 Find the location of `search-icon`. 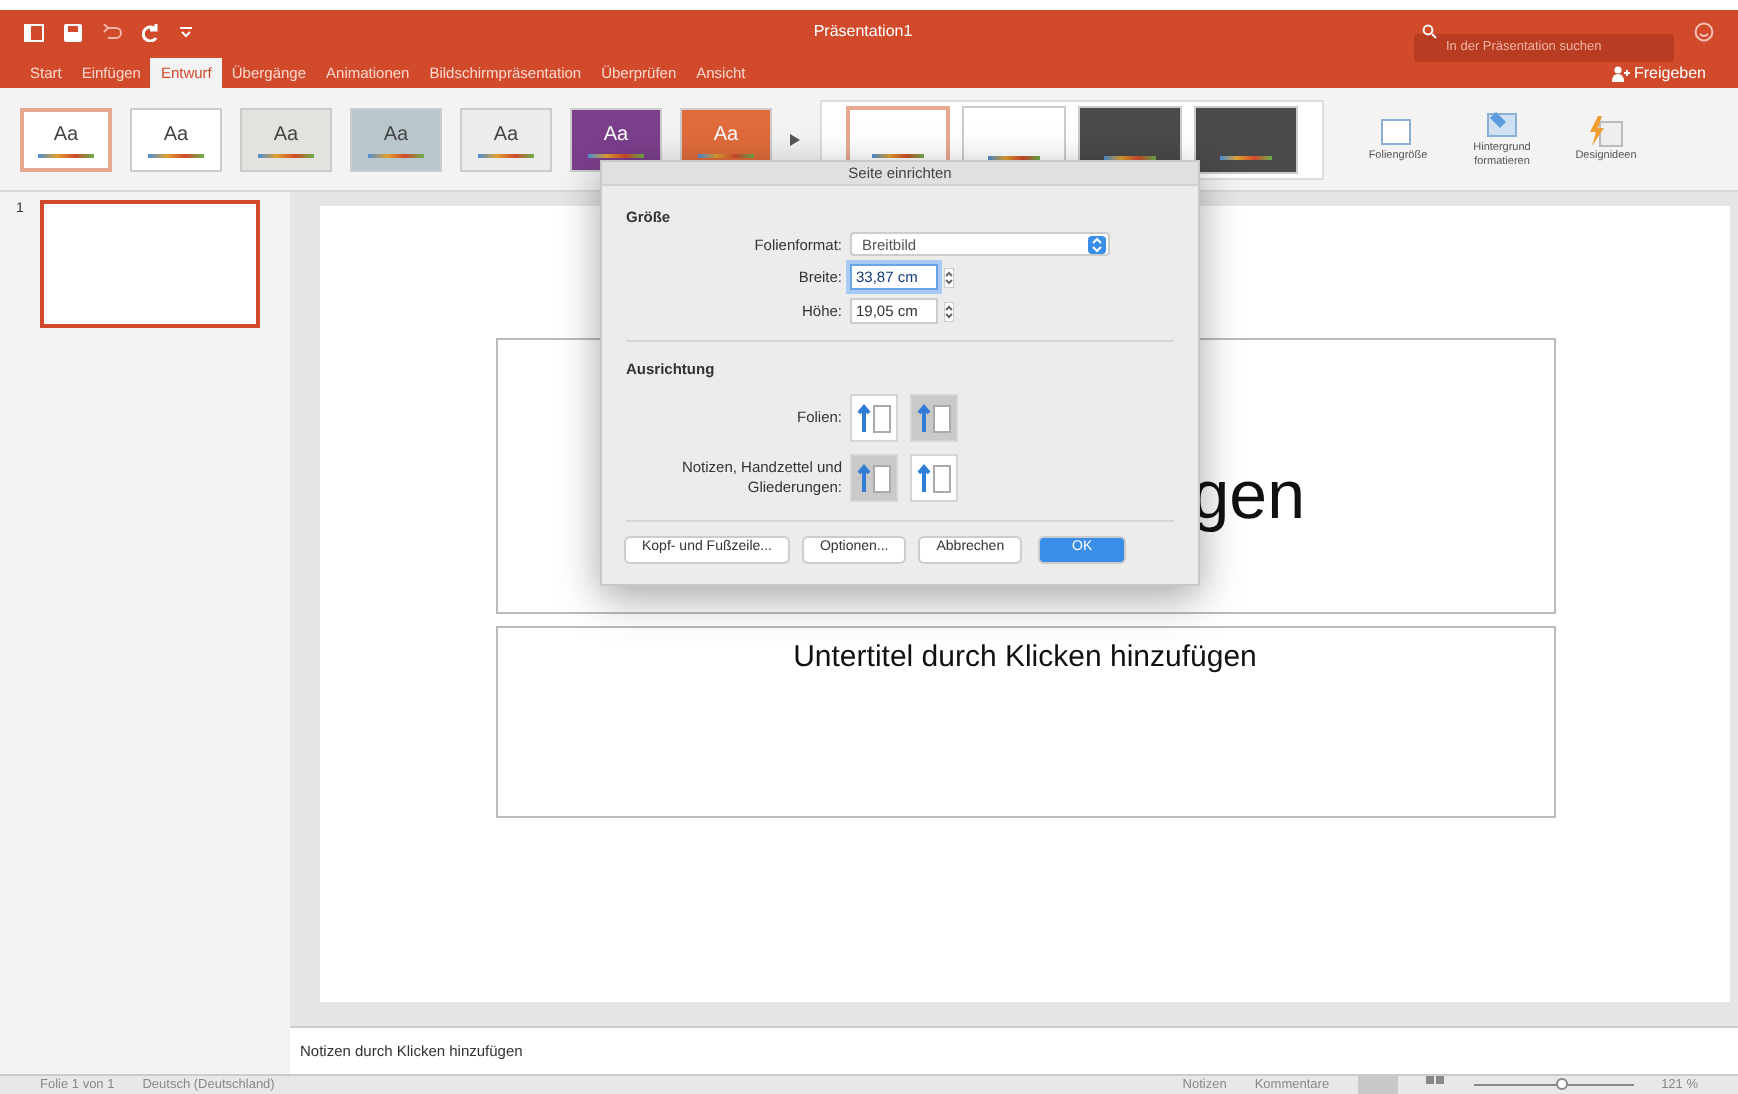

search-icon is located at coordinates (1431, 32).